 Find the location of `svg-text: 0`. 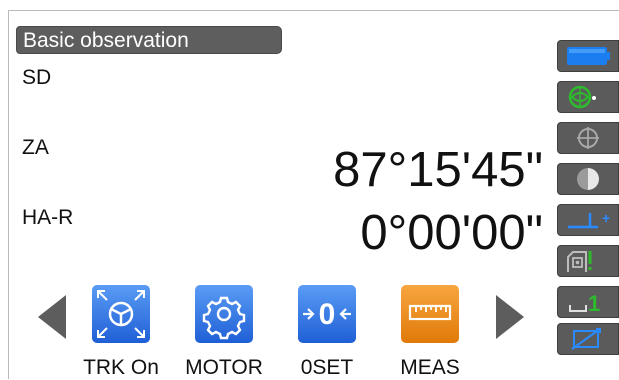

svg-text: 0 is located at coordinates (327, 314).